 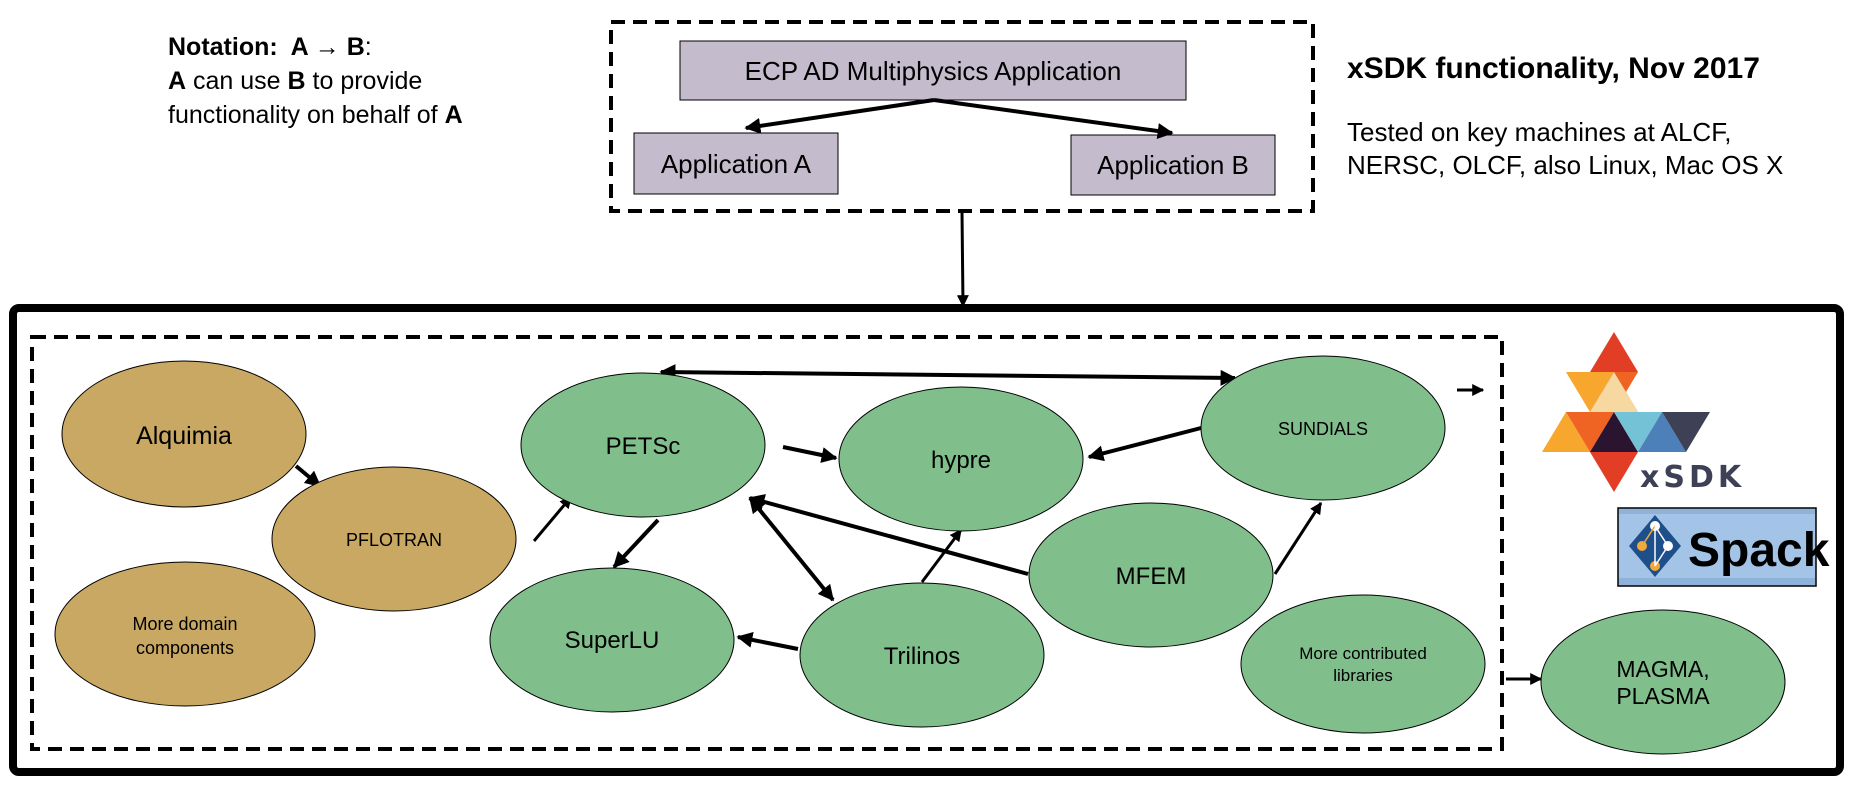 What do you see at coordinates (1363, 653) in the screenshot?
I see `node-more-contributed-label-1: More contributed` at bounding box center [1363, 653].